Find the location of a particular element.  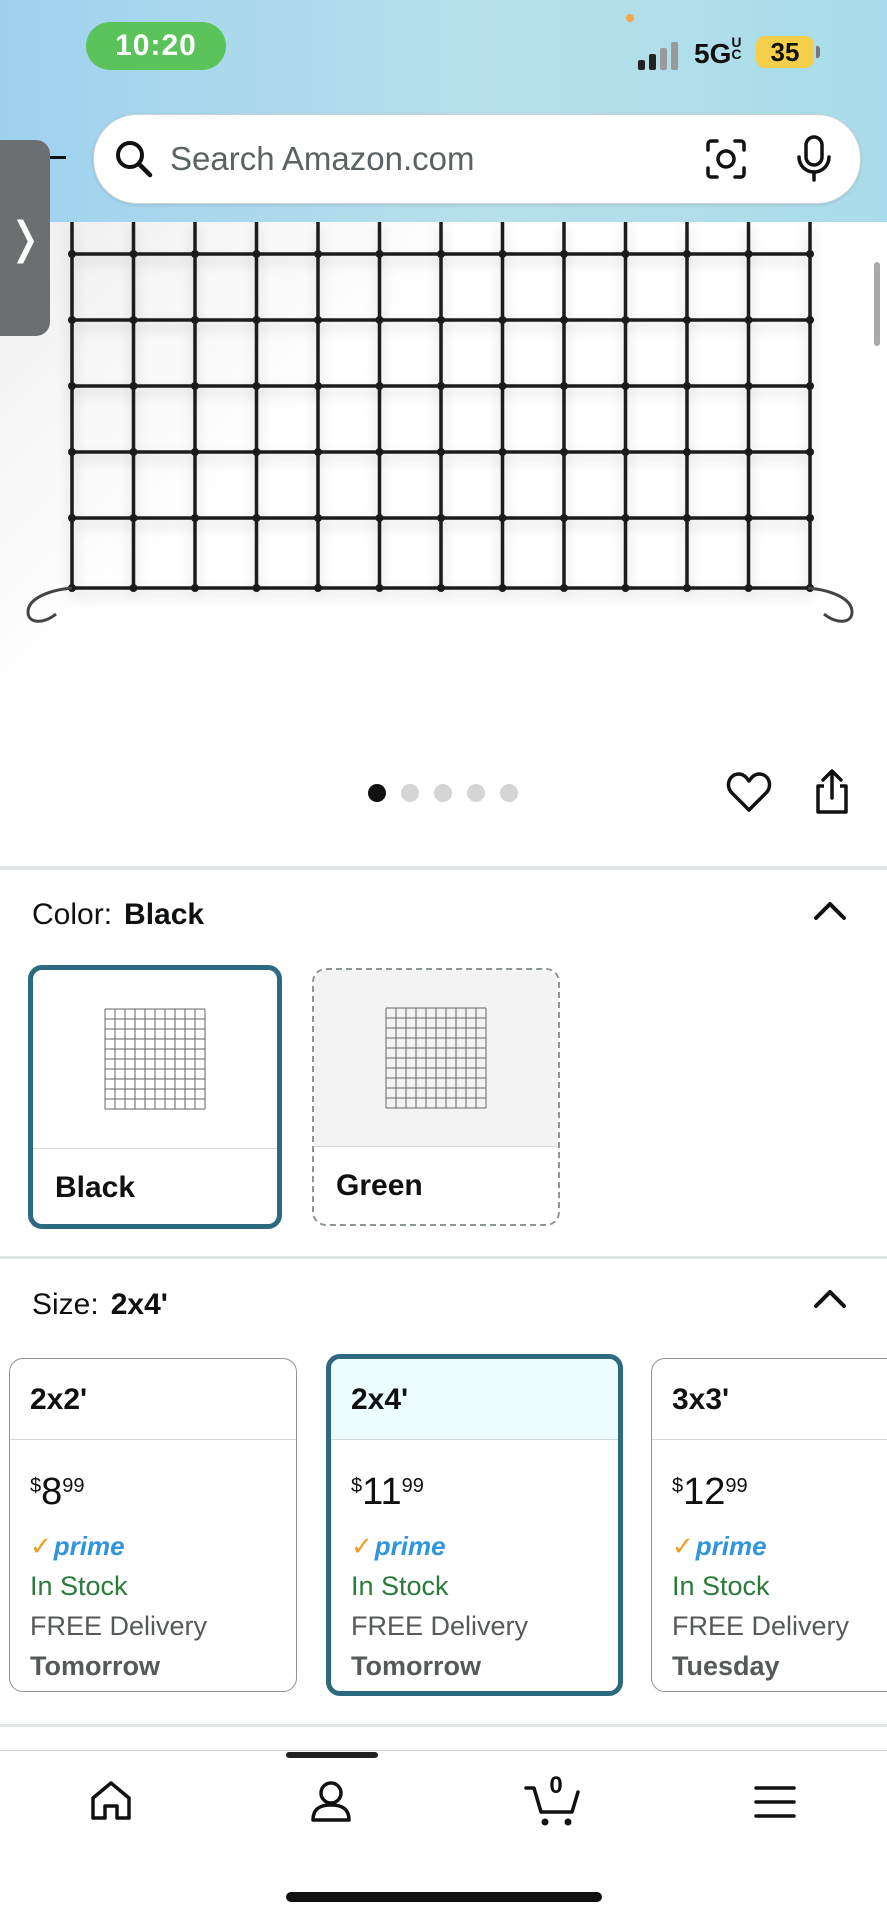

size-option-label: 2x4' is located at coordinates (380, 1399).